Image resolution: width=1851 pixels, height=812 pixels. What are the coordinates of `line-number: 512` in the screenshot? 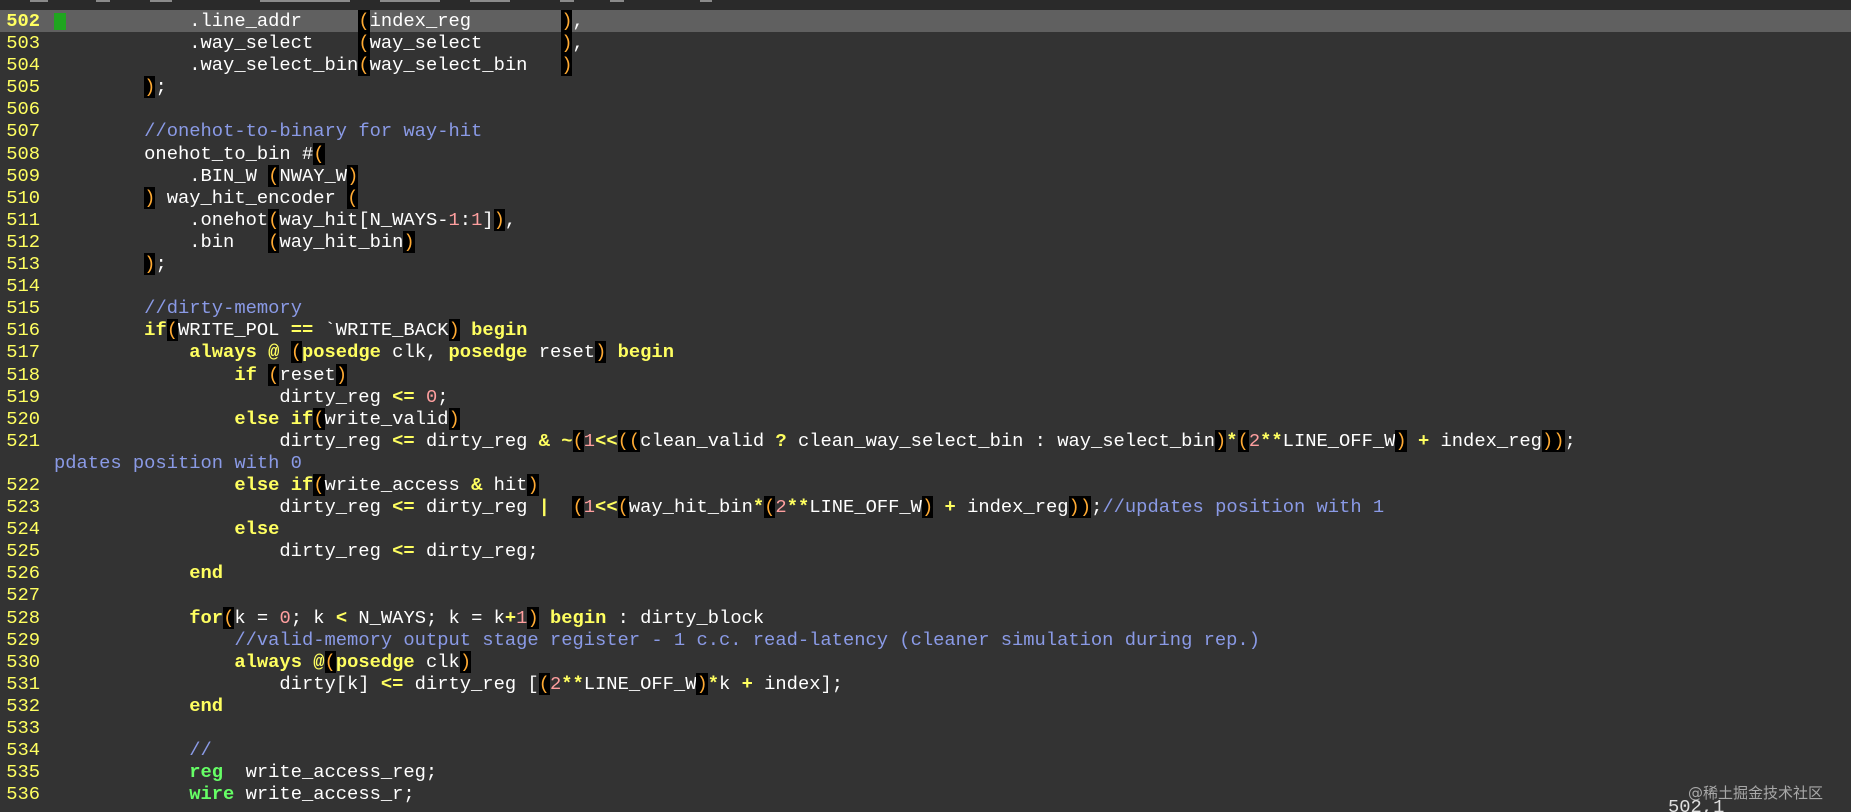 It's located at (23, 241).